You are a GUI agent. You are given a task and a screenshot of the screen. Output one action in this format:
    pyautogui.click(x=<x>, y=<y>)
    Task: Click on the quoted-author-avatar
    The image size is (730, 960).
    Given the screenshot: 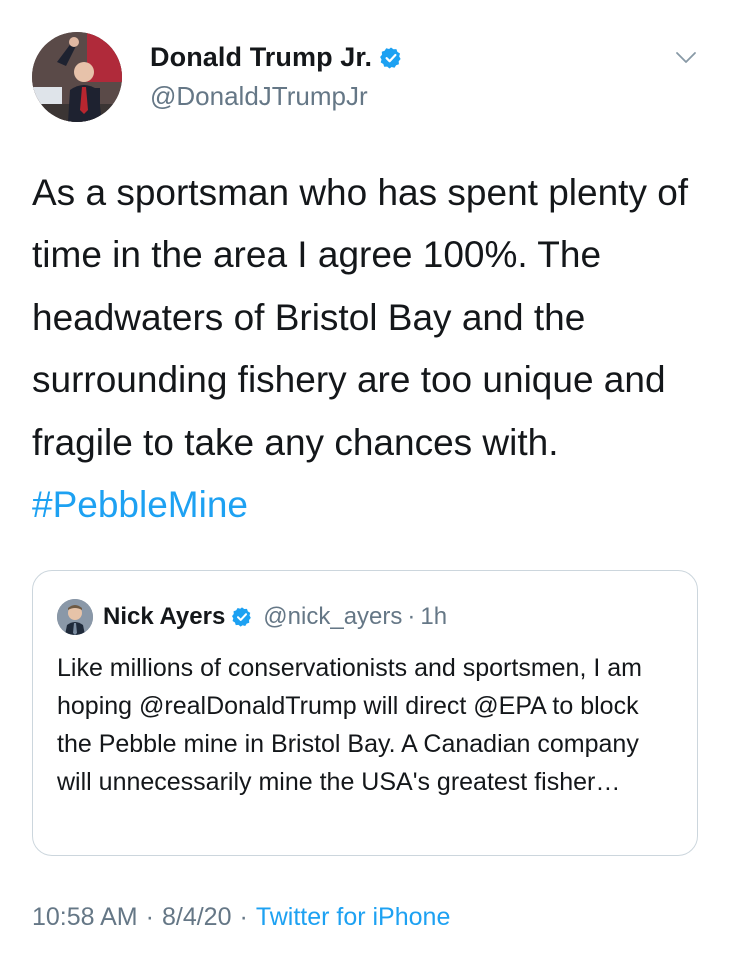 What is the action you would take?
    pyautogui.click(x=75, y=617)
    